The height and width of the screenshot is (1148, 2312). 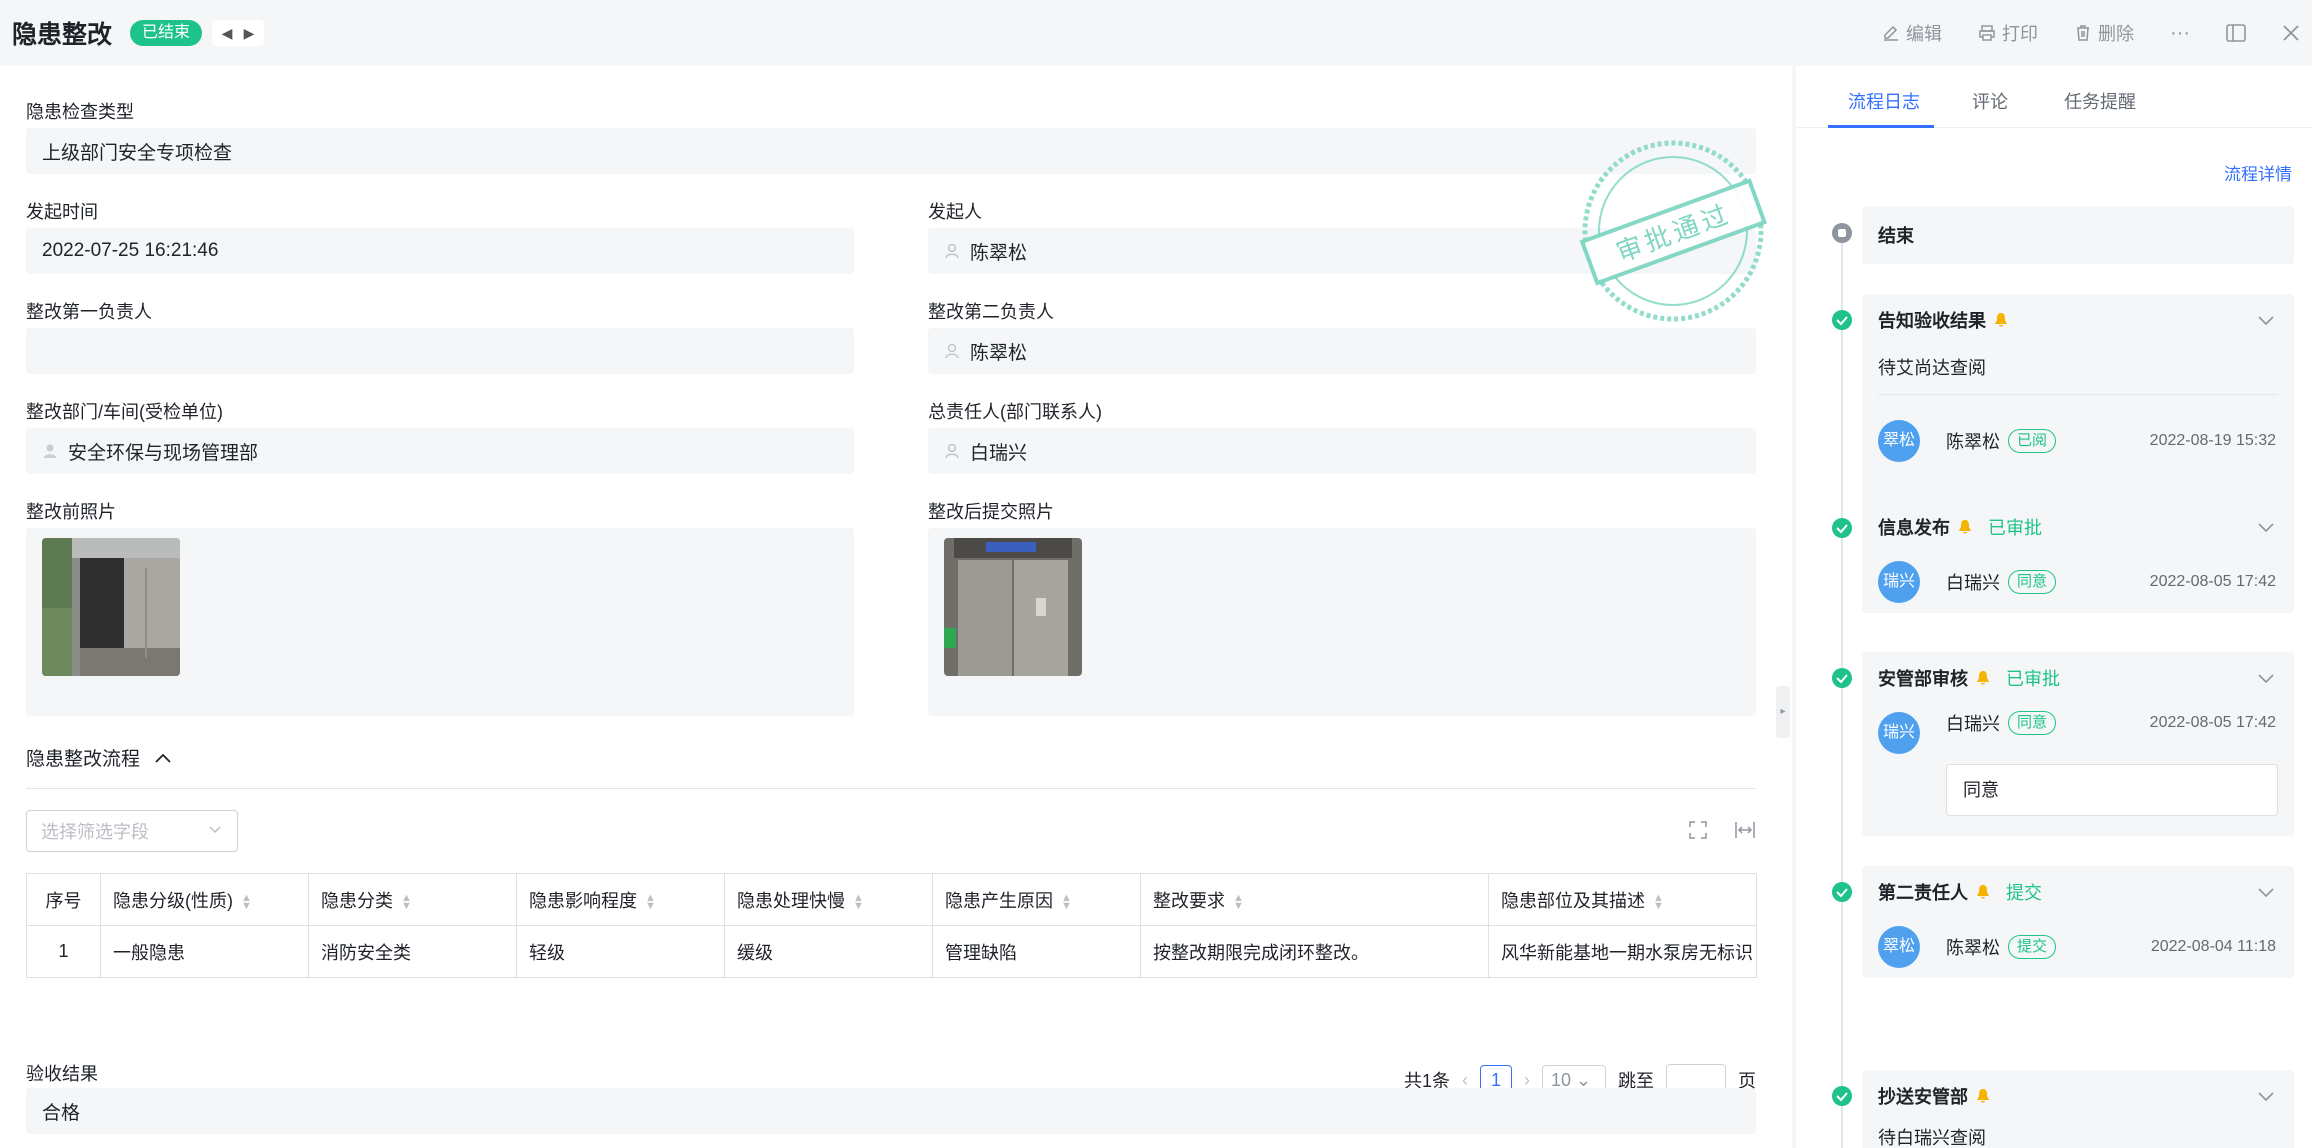 I want to click on delete-button: 删除, so click(x=2104, y=33).